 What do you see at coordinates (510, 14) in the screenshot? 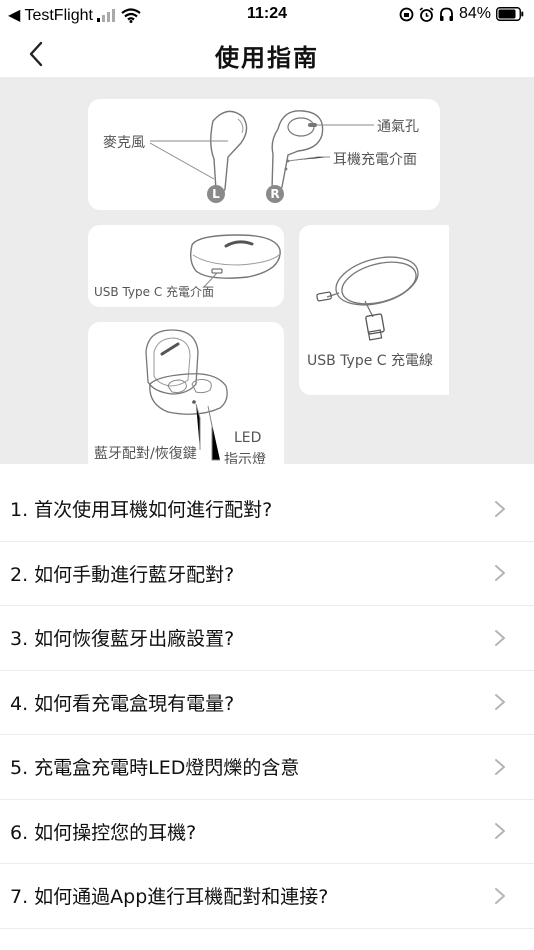
I see `battery-icon` at bounding box center [510, 14].